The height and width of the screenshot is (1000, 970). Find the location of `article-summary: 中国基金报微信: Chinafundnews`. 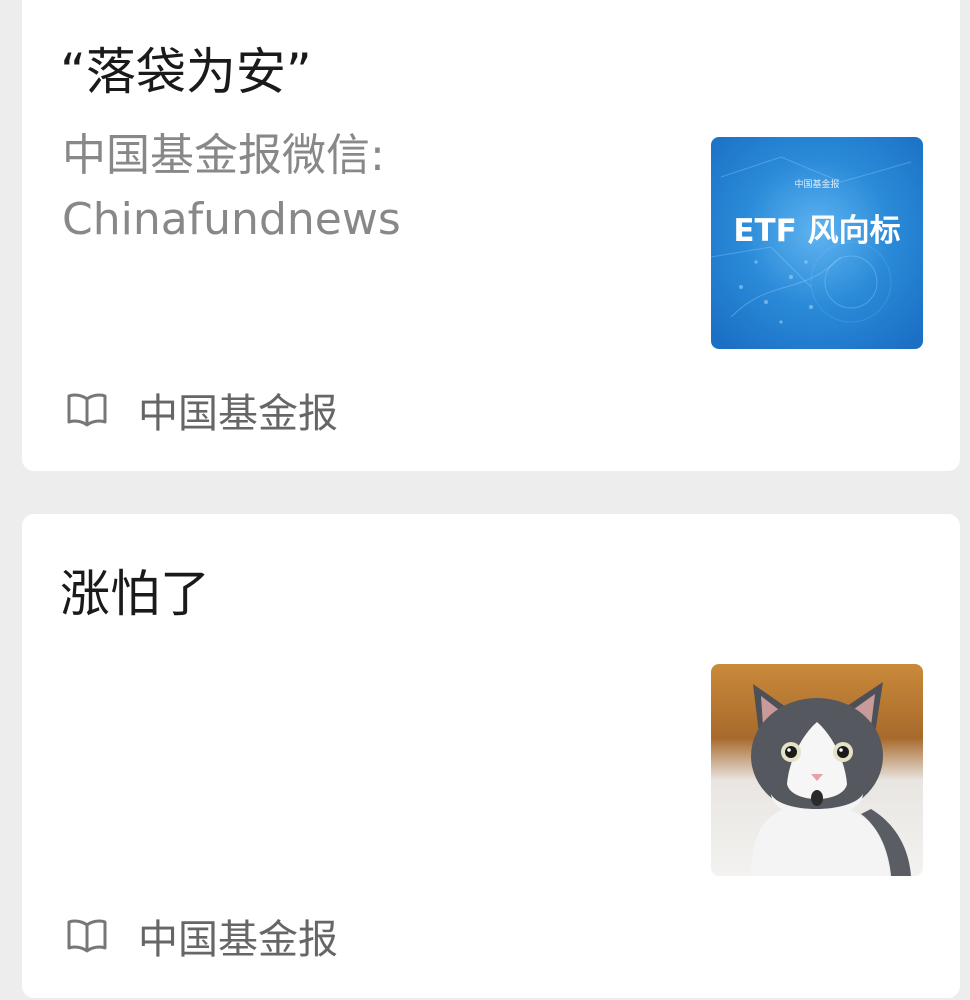

article-summary: 中国基金报微信: Chinafundnews is located at coordinates (231, 188).